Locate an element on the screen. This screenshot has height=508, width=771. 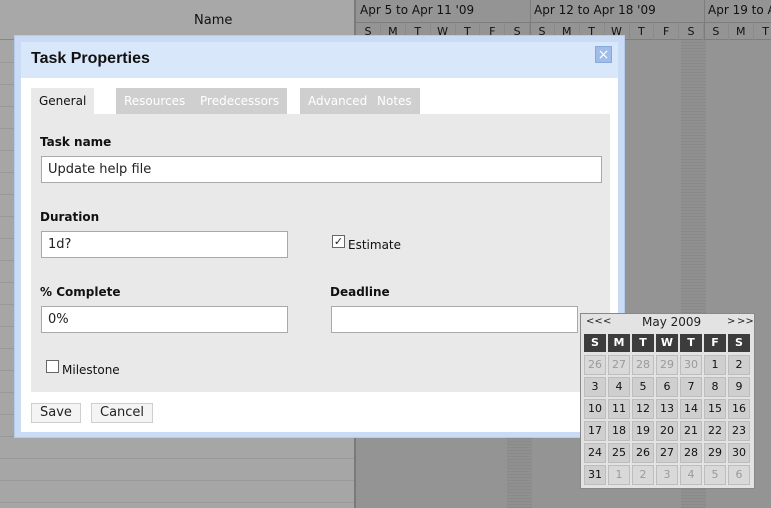
calendar-day: 14 is located at coordinates (691, 409).